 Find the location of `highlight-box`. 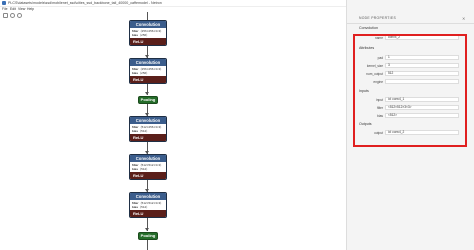

highlight-box is located at coordinates (410, 90).